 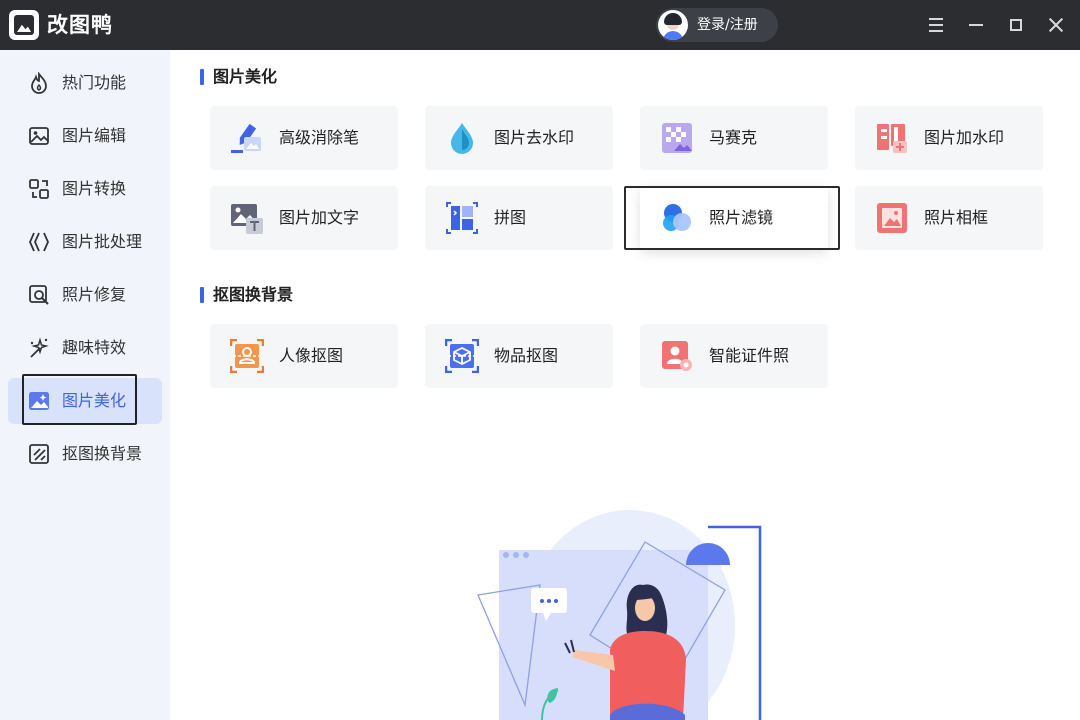 What do you see at coordinates (534, 137) in the screenshot?
I see `tile-label: 图片去水印` at bounding box center [534, 137].